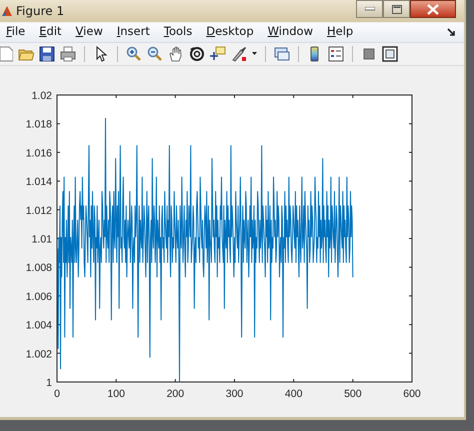 The height and width of the screenshot is (431, 474). What do you see at coordinates (49, 383) in the screenshot?
I see `y-tick-label: 1` at bounding box center [49, 383].